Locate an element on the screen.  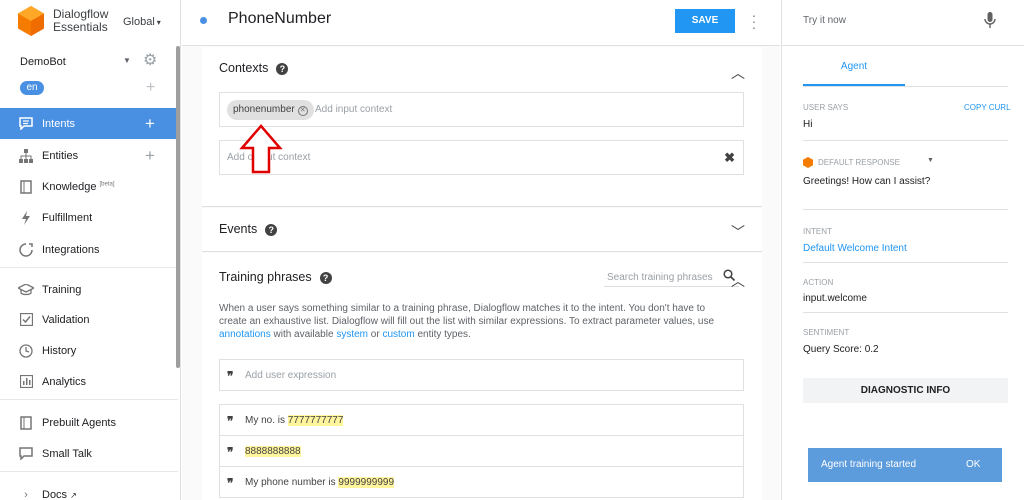
region-selector: Global ▾ is located at coordinates (142, 22).